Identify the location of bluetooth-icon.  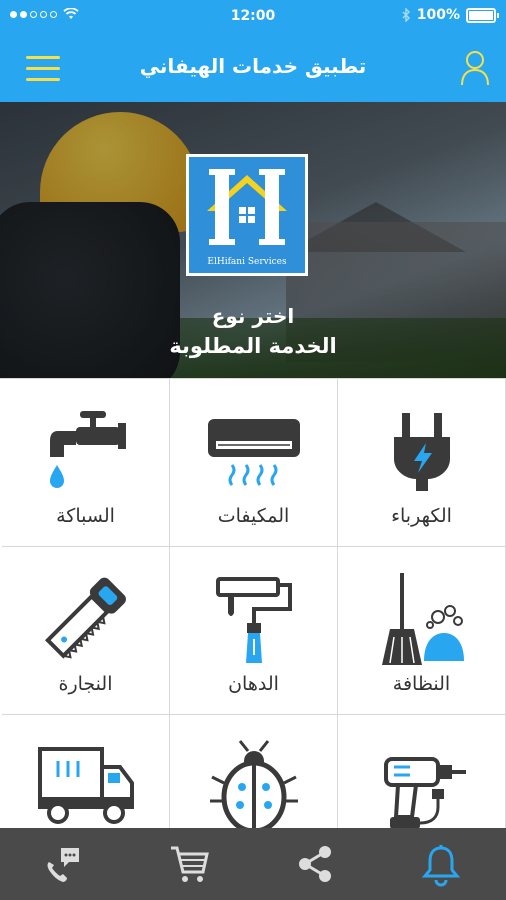
(406, 15).